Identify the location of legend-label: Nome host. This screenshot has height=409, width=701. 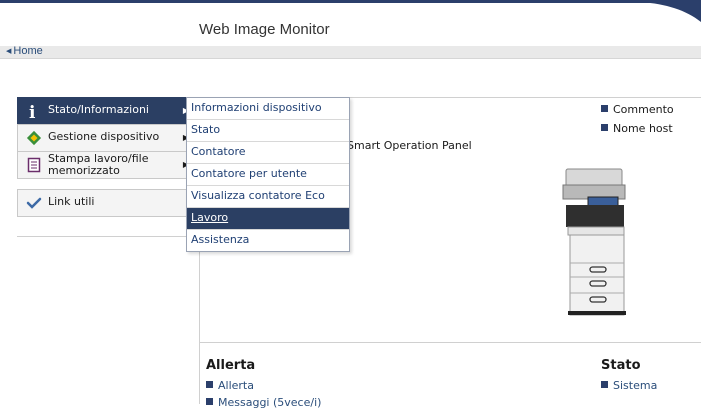
(643, 128).